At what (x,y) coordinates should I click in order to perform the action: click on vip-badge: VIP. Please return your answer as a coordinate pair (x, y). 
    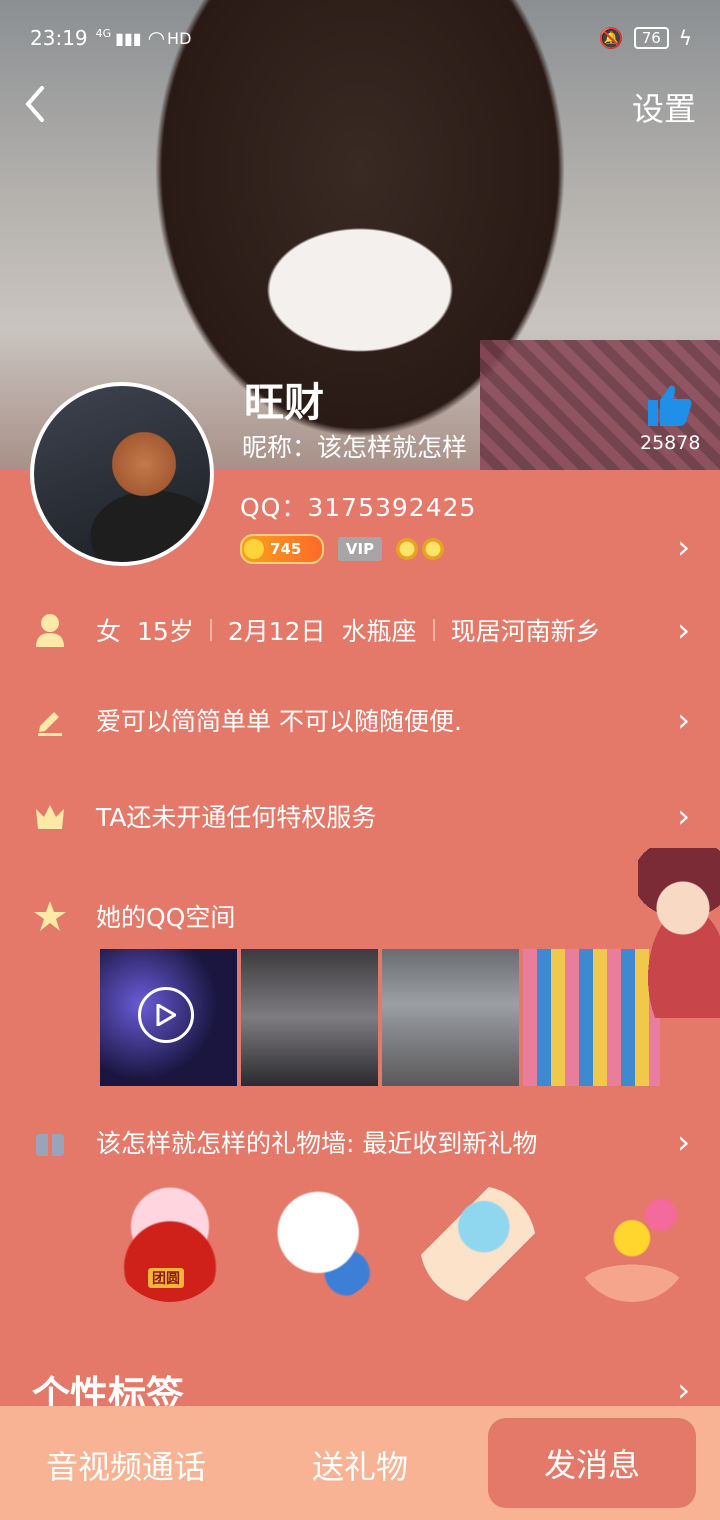
    Looking at the image, I should click on (360, 549).